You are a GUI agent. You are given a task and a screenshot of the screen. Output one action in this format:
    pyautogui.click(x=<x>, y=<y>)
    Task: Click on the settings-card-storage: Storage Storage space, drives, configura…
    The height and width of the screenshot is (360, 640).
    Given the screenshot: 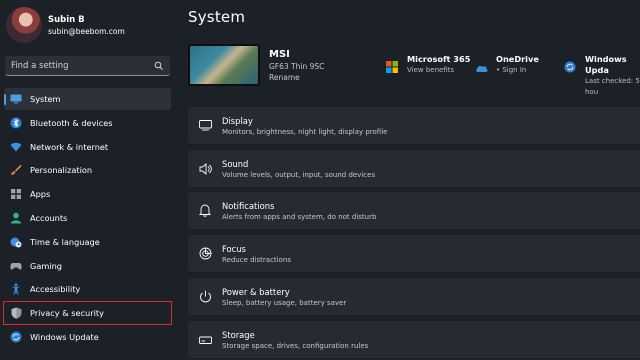 What is the action you would take?
    pyautogui.click(x=414, y=339)
    